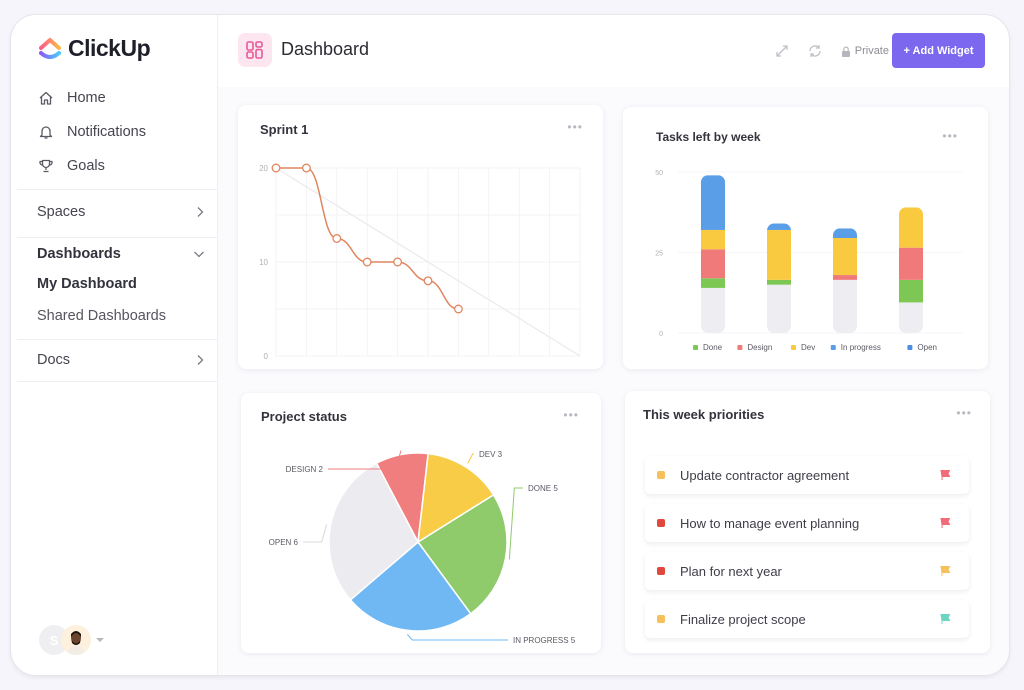 This screenshot has width=1024, height=690. I want to click on sprint-widget: Sprint 1 ••• 0 10 20, so click(420, 237).